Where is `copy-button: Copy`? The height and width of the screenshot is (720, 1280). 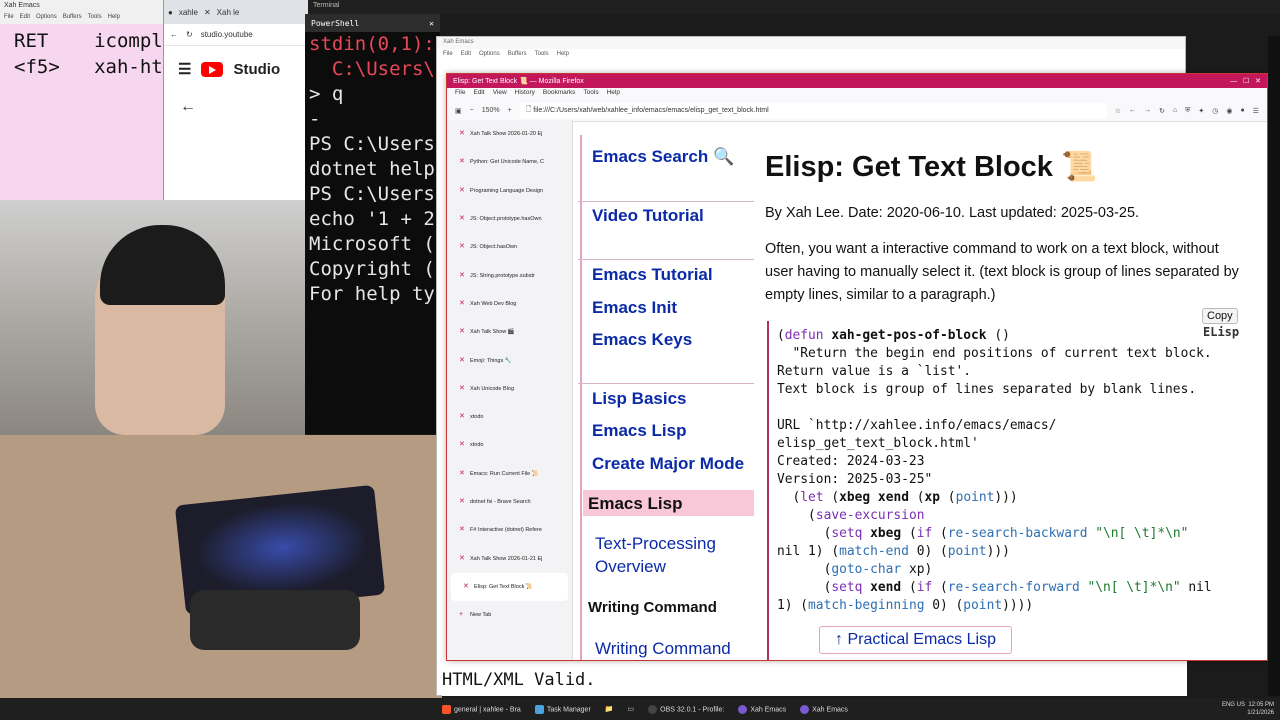
copy-button: Copy is located at coordinates (1220, 316).